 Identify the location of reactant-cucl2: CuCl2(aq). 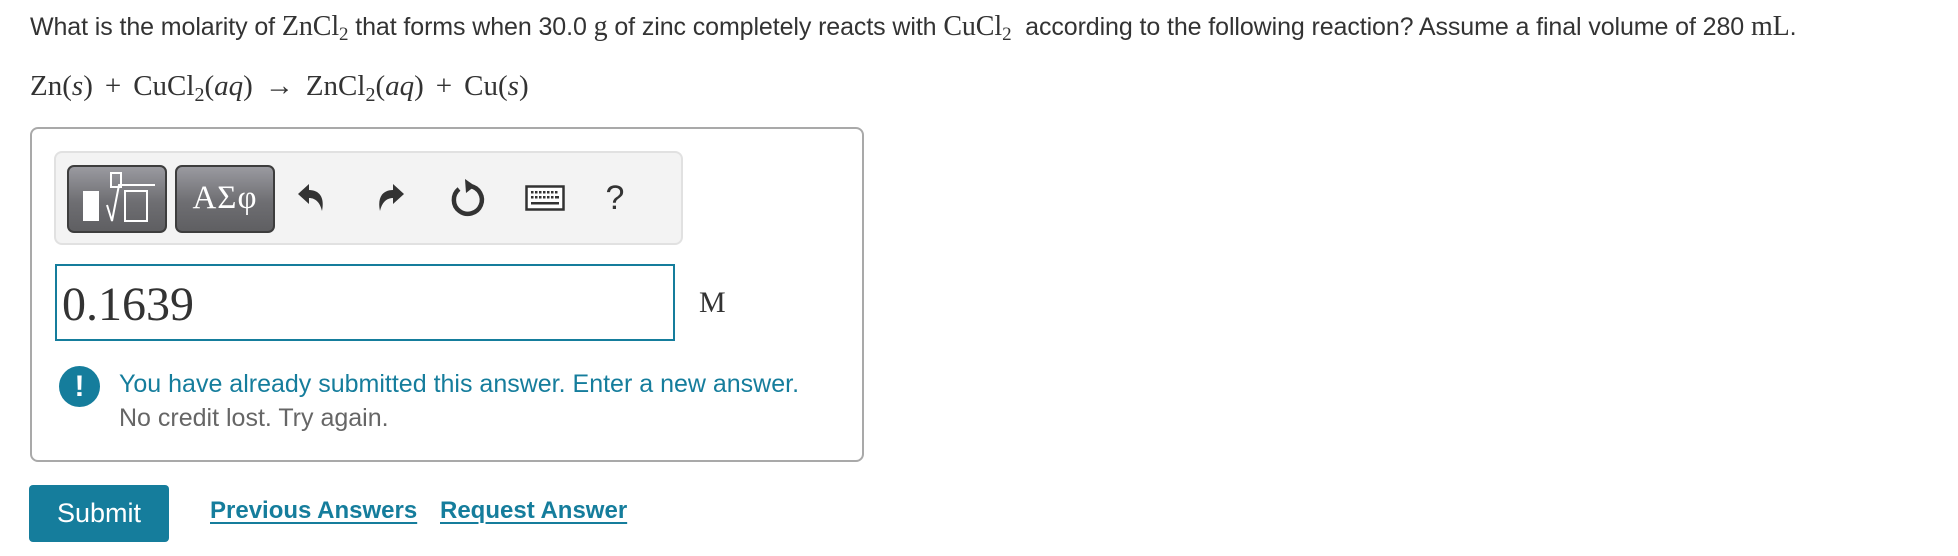
(193, 88).